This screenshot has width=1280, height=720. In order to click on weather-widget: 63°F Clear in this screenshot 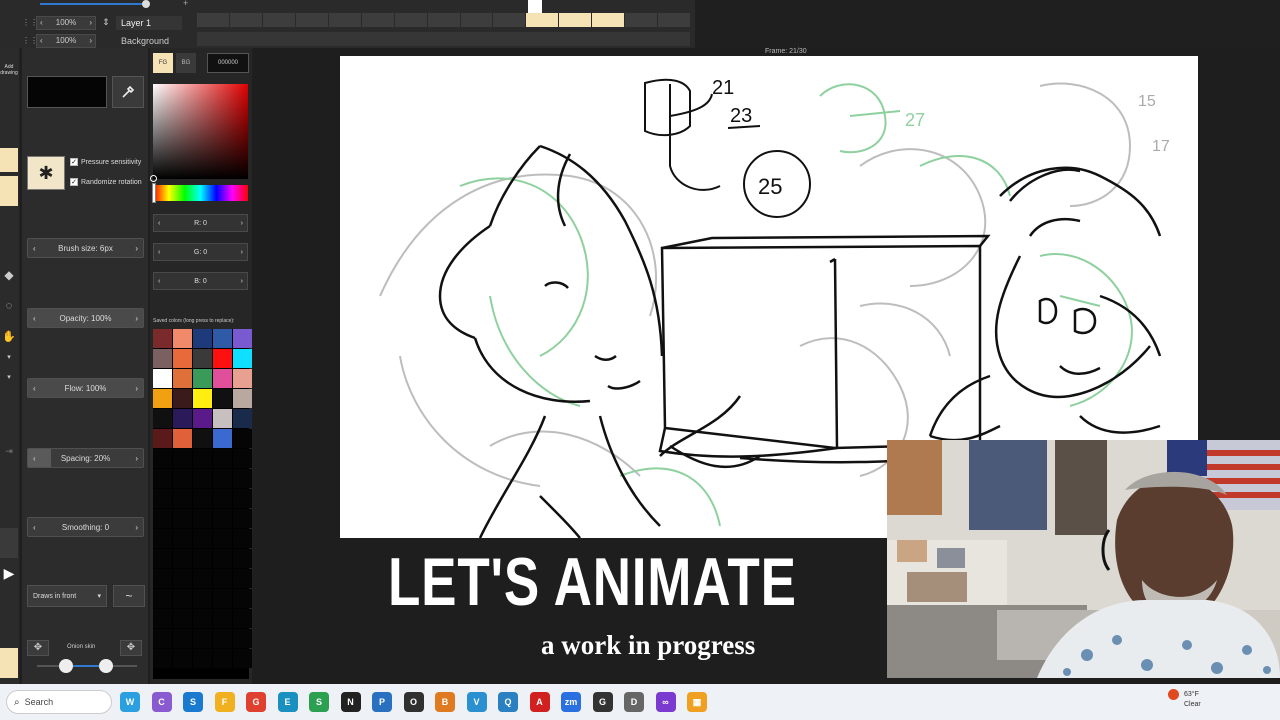, I will do `click(1192, 700)`.